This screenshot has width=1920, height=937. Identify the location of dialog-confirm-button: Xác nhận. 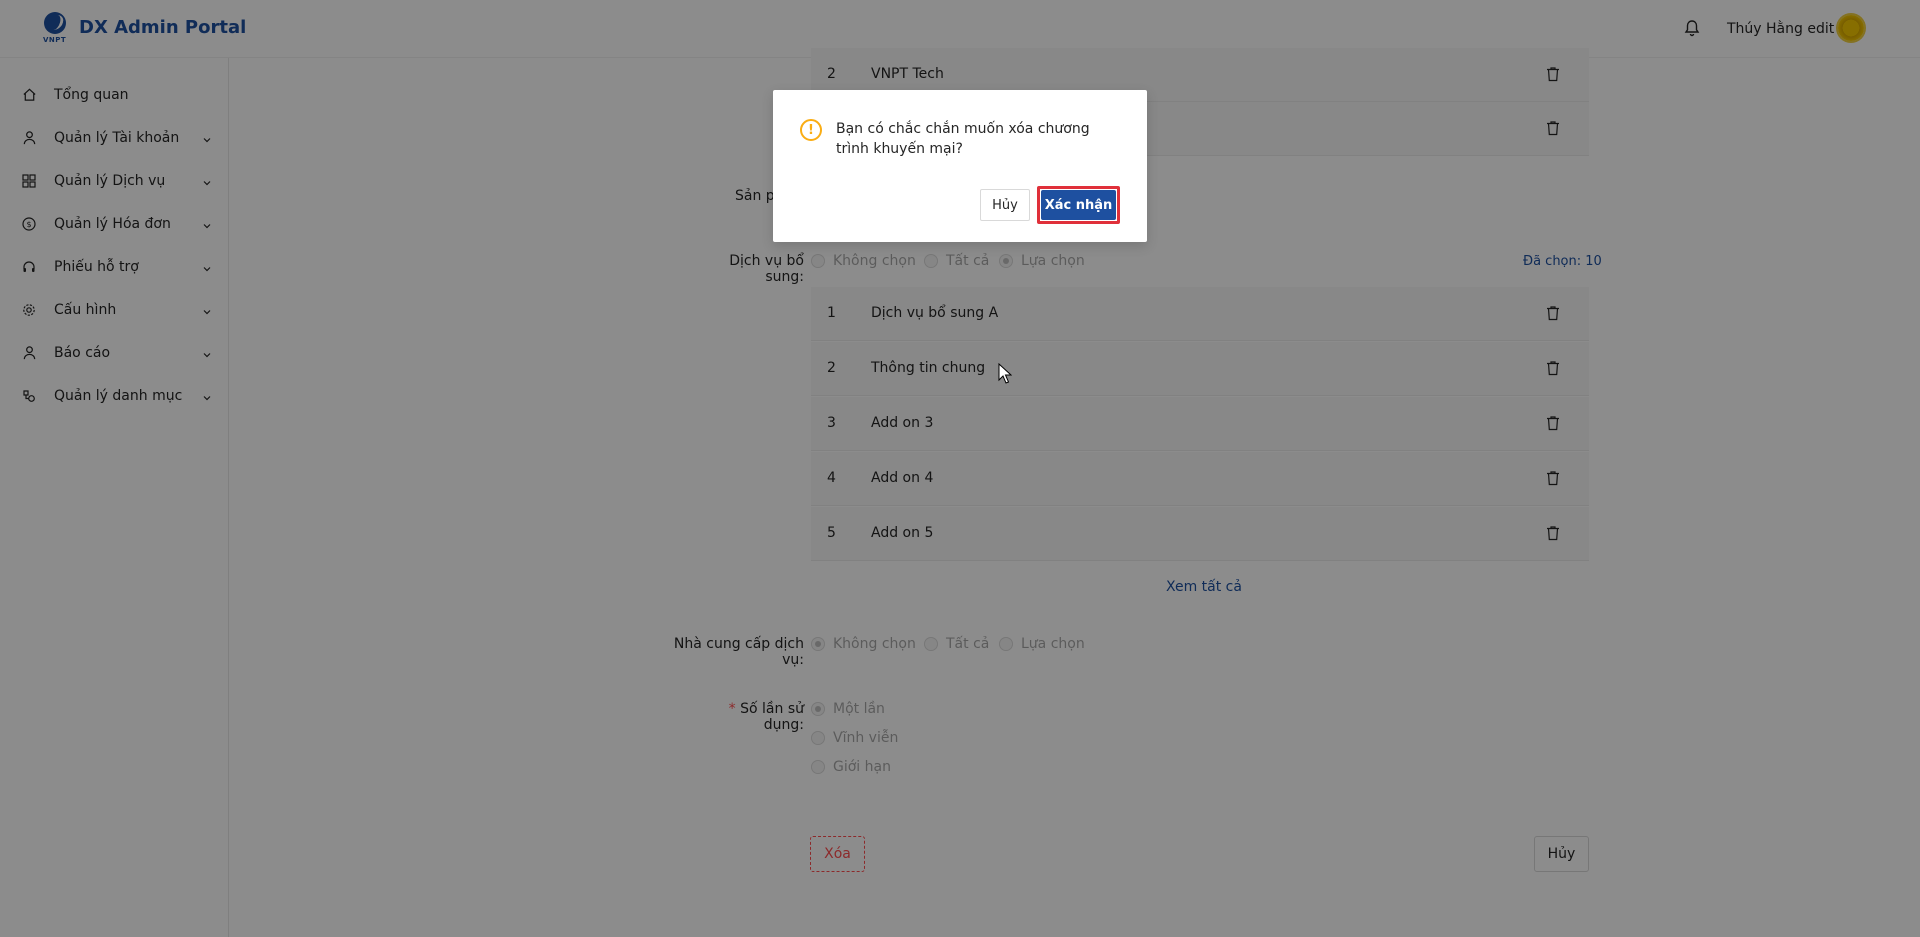
(1078, 205).